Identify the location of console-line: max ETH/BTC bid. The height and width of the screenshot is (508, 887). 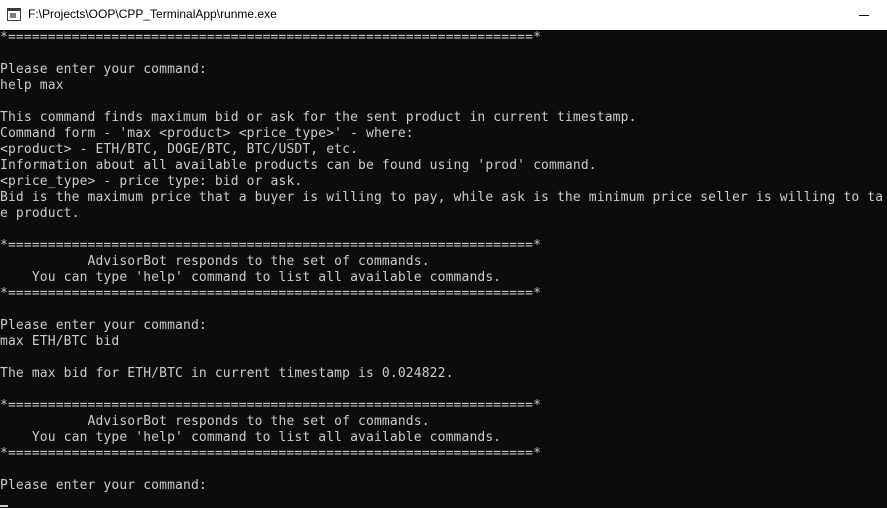
(60, 341).